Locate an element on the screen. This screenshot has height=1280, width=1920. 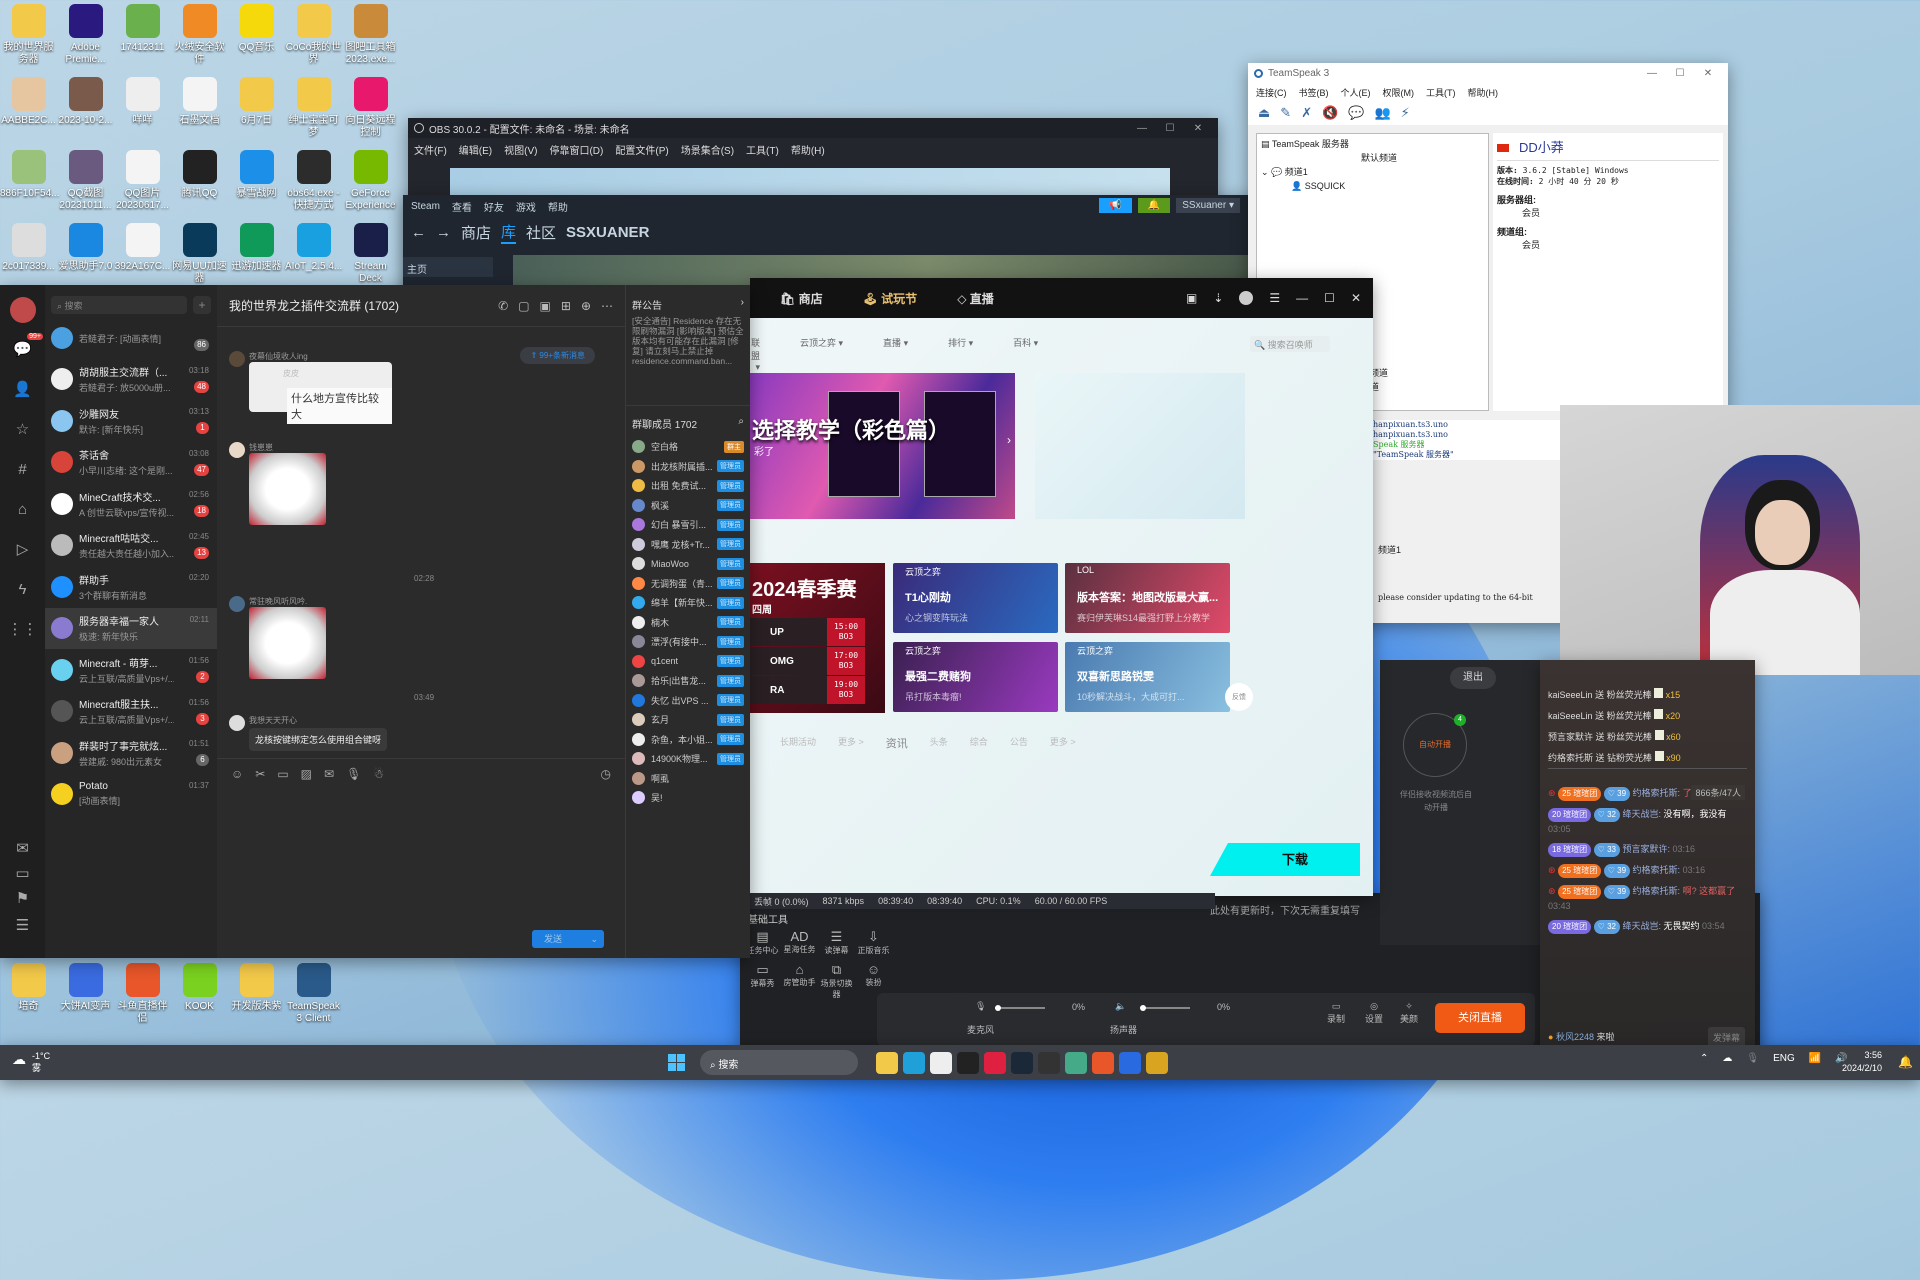
member-item: 楠木 管理员 is located at coordinates (688, 623).